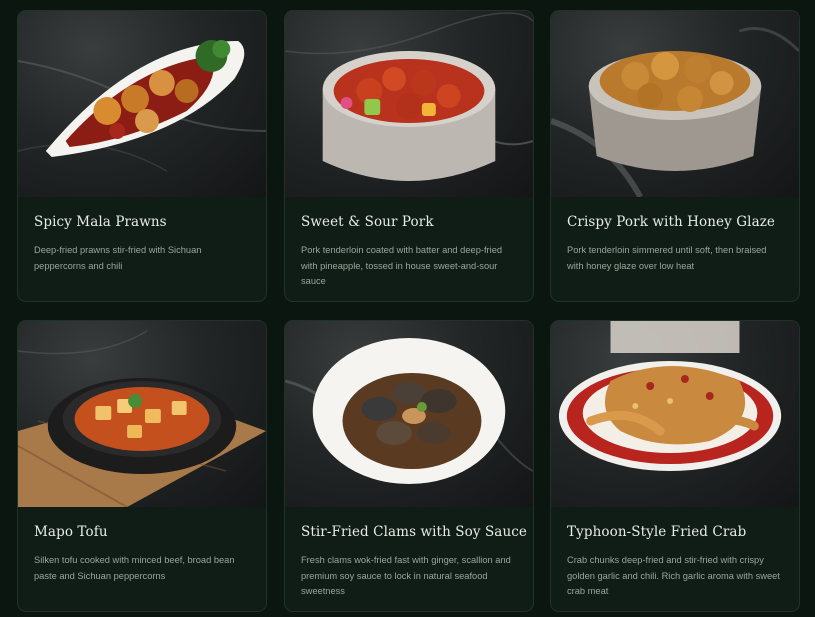 The width and height of the screenshot is (815, 617). I want to click on sweet-sour-pork-photo, so click(409, 104).